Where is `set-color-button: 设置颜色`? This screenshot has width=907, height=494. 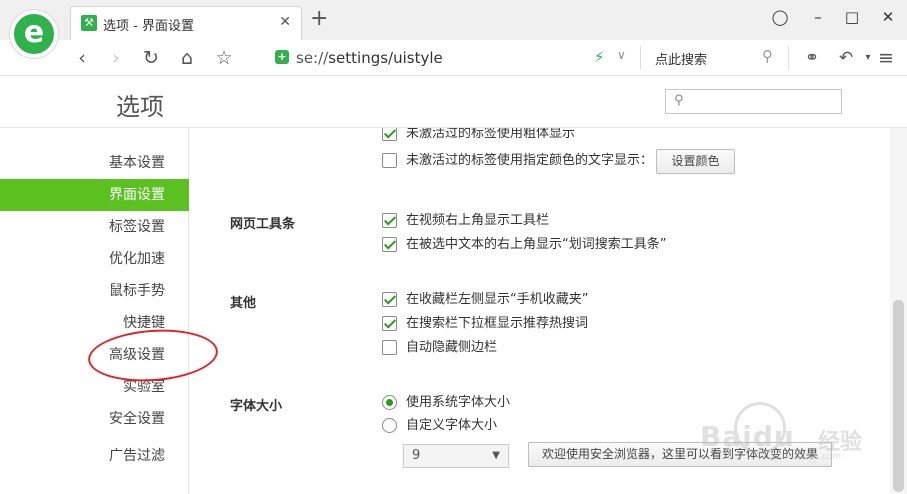 set-color-button: 设置颜色 is located at coordinates (695, 161).